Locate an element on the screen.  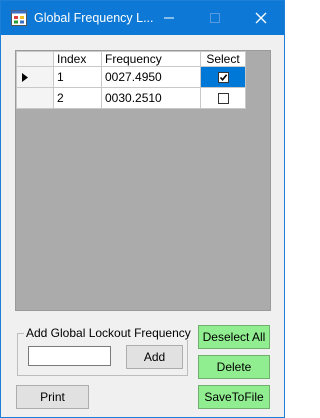
cell-frequency: 0030.2510 is located at coordinates (151, 98).